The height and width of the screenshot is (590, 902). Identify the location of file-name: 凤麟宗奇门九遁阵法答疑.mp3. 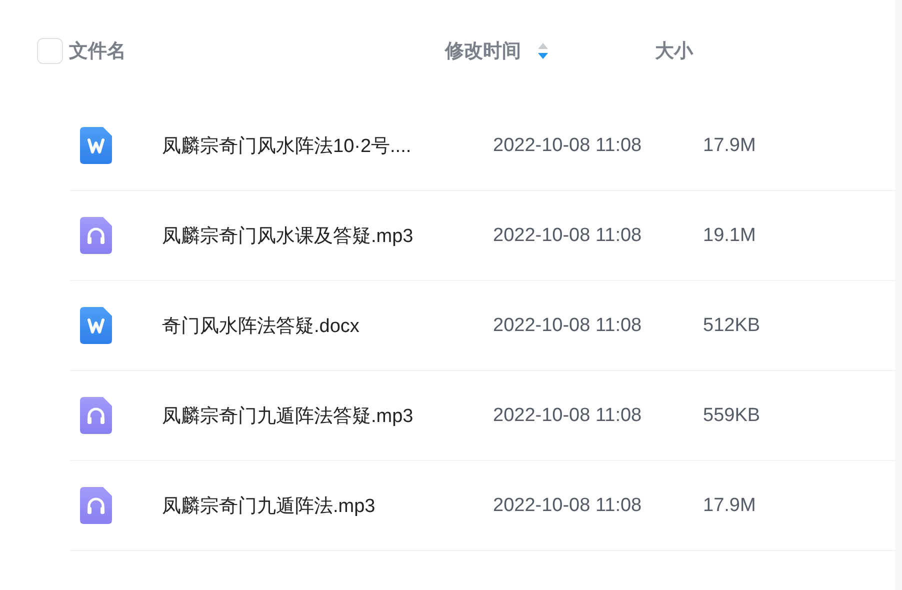
(288, 416).